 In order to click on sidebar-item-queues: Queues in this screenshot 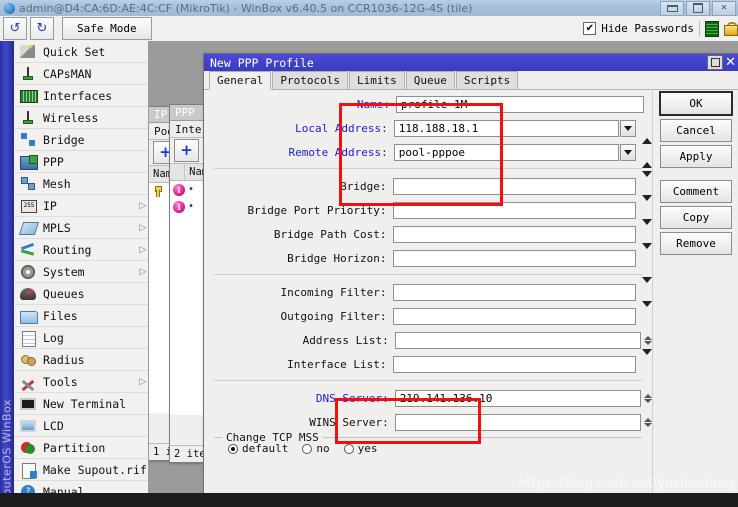, I will do `click(81, 294)`.